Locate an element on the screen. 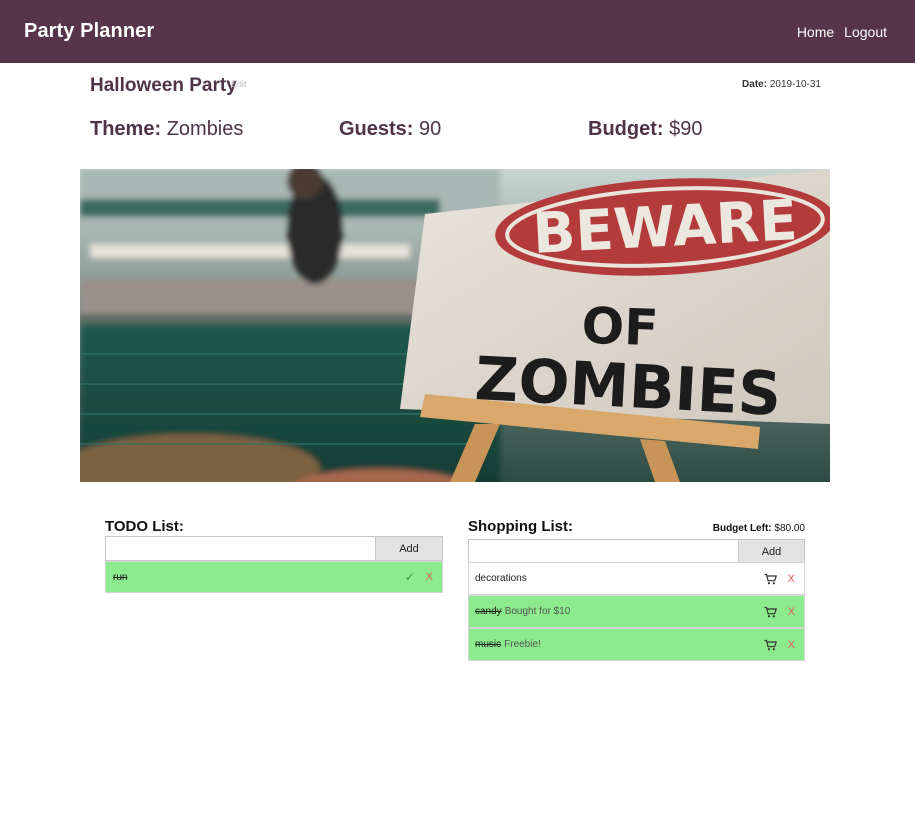  guests-stat: Guests: 90 is located at coordinates (390, 129).